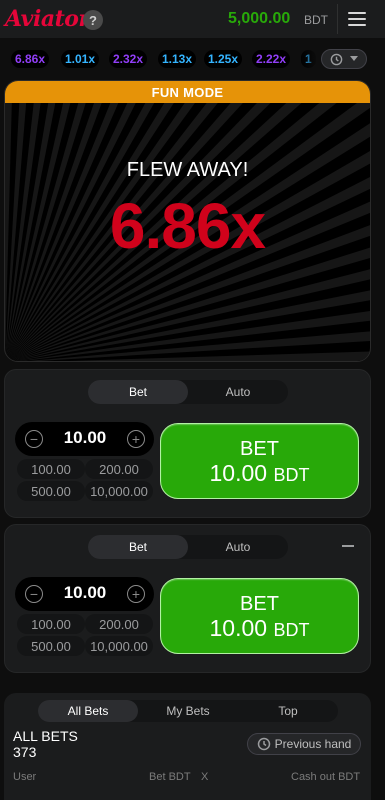 The width and height of the screenshot is (385, 800). What do you see at coordinates (205, 777) in the screenshot?
I see `column-header-x: X` at bounding box center [205, 777].